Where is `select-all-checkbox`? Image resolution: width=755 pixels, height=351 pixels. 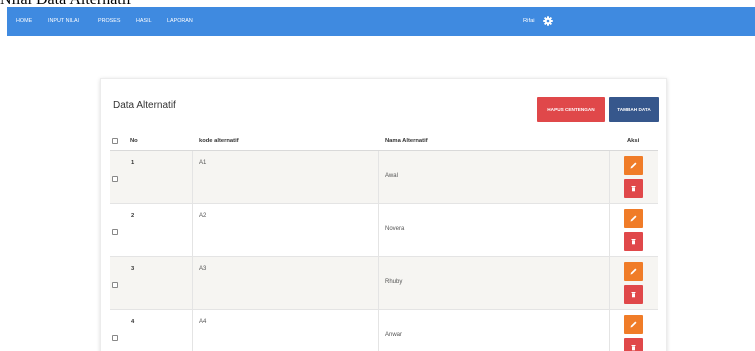 select-all-checkbox is located at coordinates (115, 141).